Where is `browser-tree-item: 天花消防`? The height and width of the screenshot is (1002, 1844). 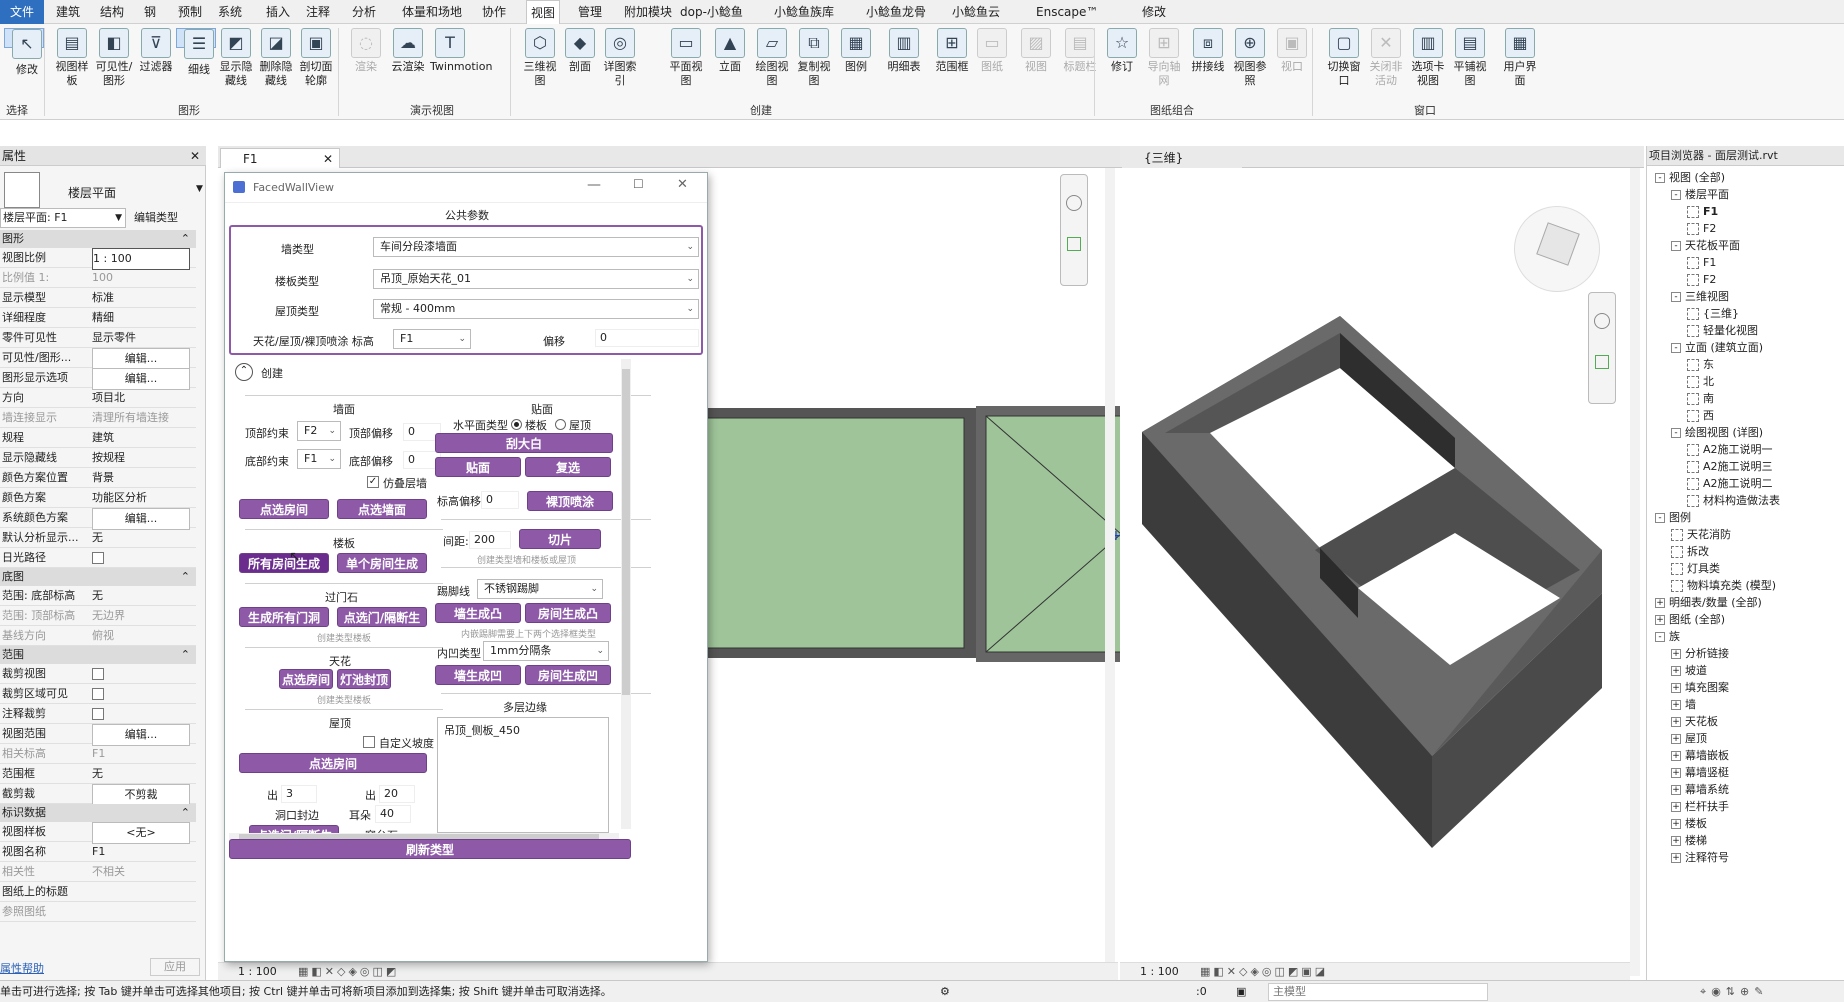
browser-tree-item: 天花消防 is located at coordinates (1701, 535).